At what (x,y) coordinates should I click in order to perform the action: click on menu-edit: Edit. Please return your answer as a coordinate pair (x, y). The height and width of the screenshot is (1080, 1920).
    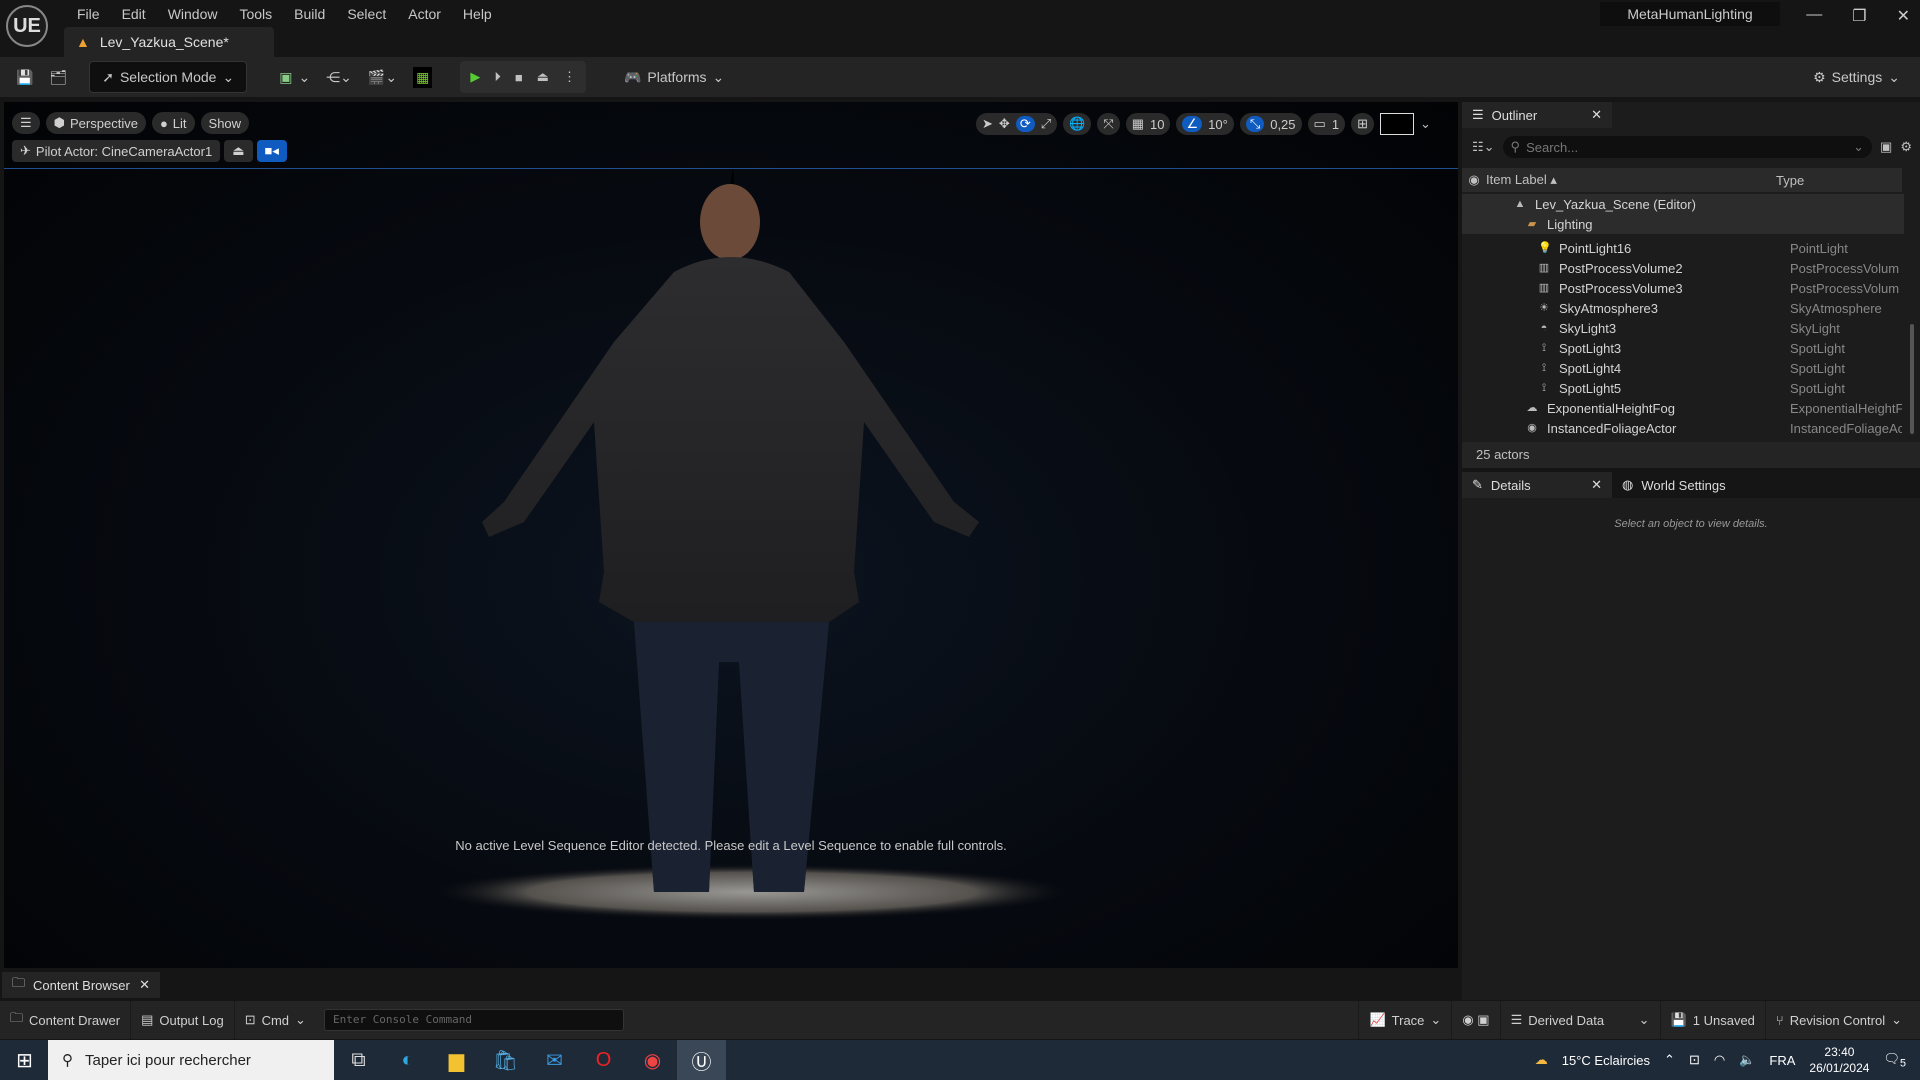
    Looking at the image, I should click on (134, 14).